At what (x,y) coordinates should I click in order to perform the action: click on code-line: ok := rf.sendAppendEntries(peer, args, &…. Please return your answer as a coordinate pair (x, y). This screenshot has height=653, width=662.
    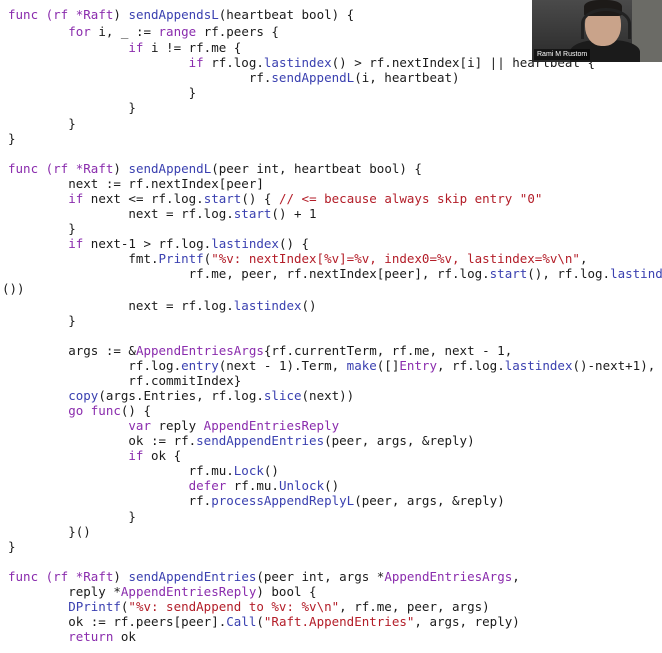
    Looking at the image, I should click on (241, 440).